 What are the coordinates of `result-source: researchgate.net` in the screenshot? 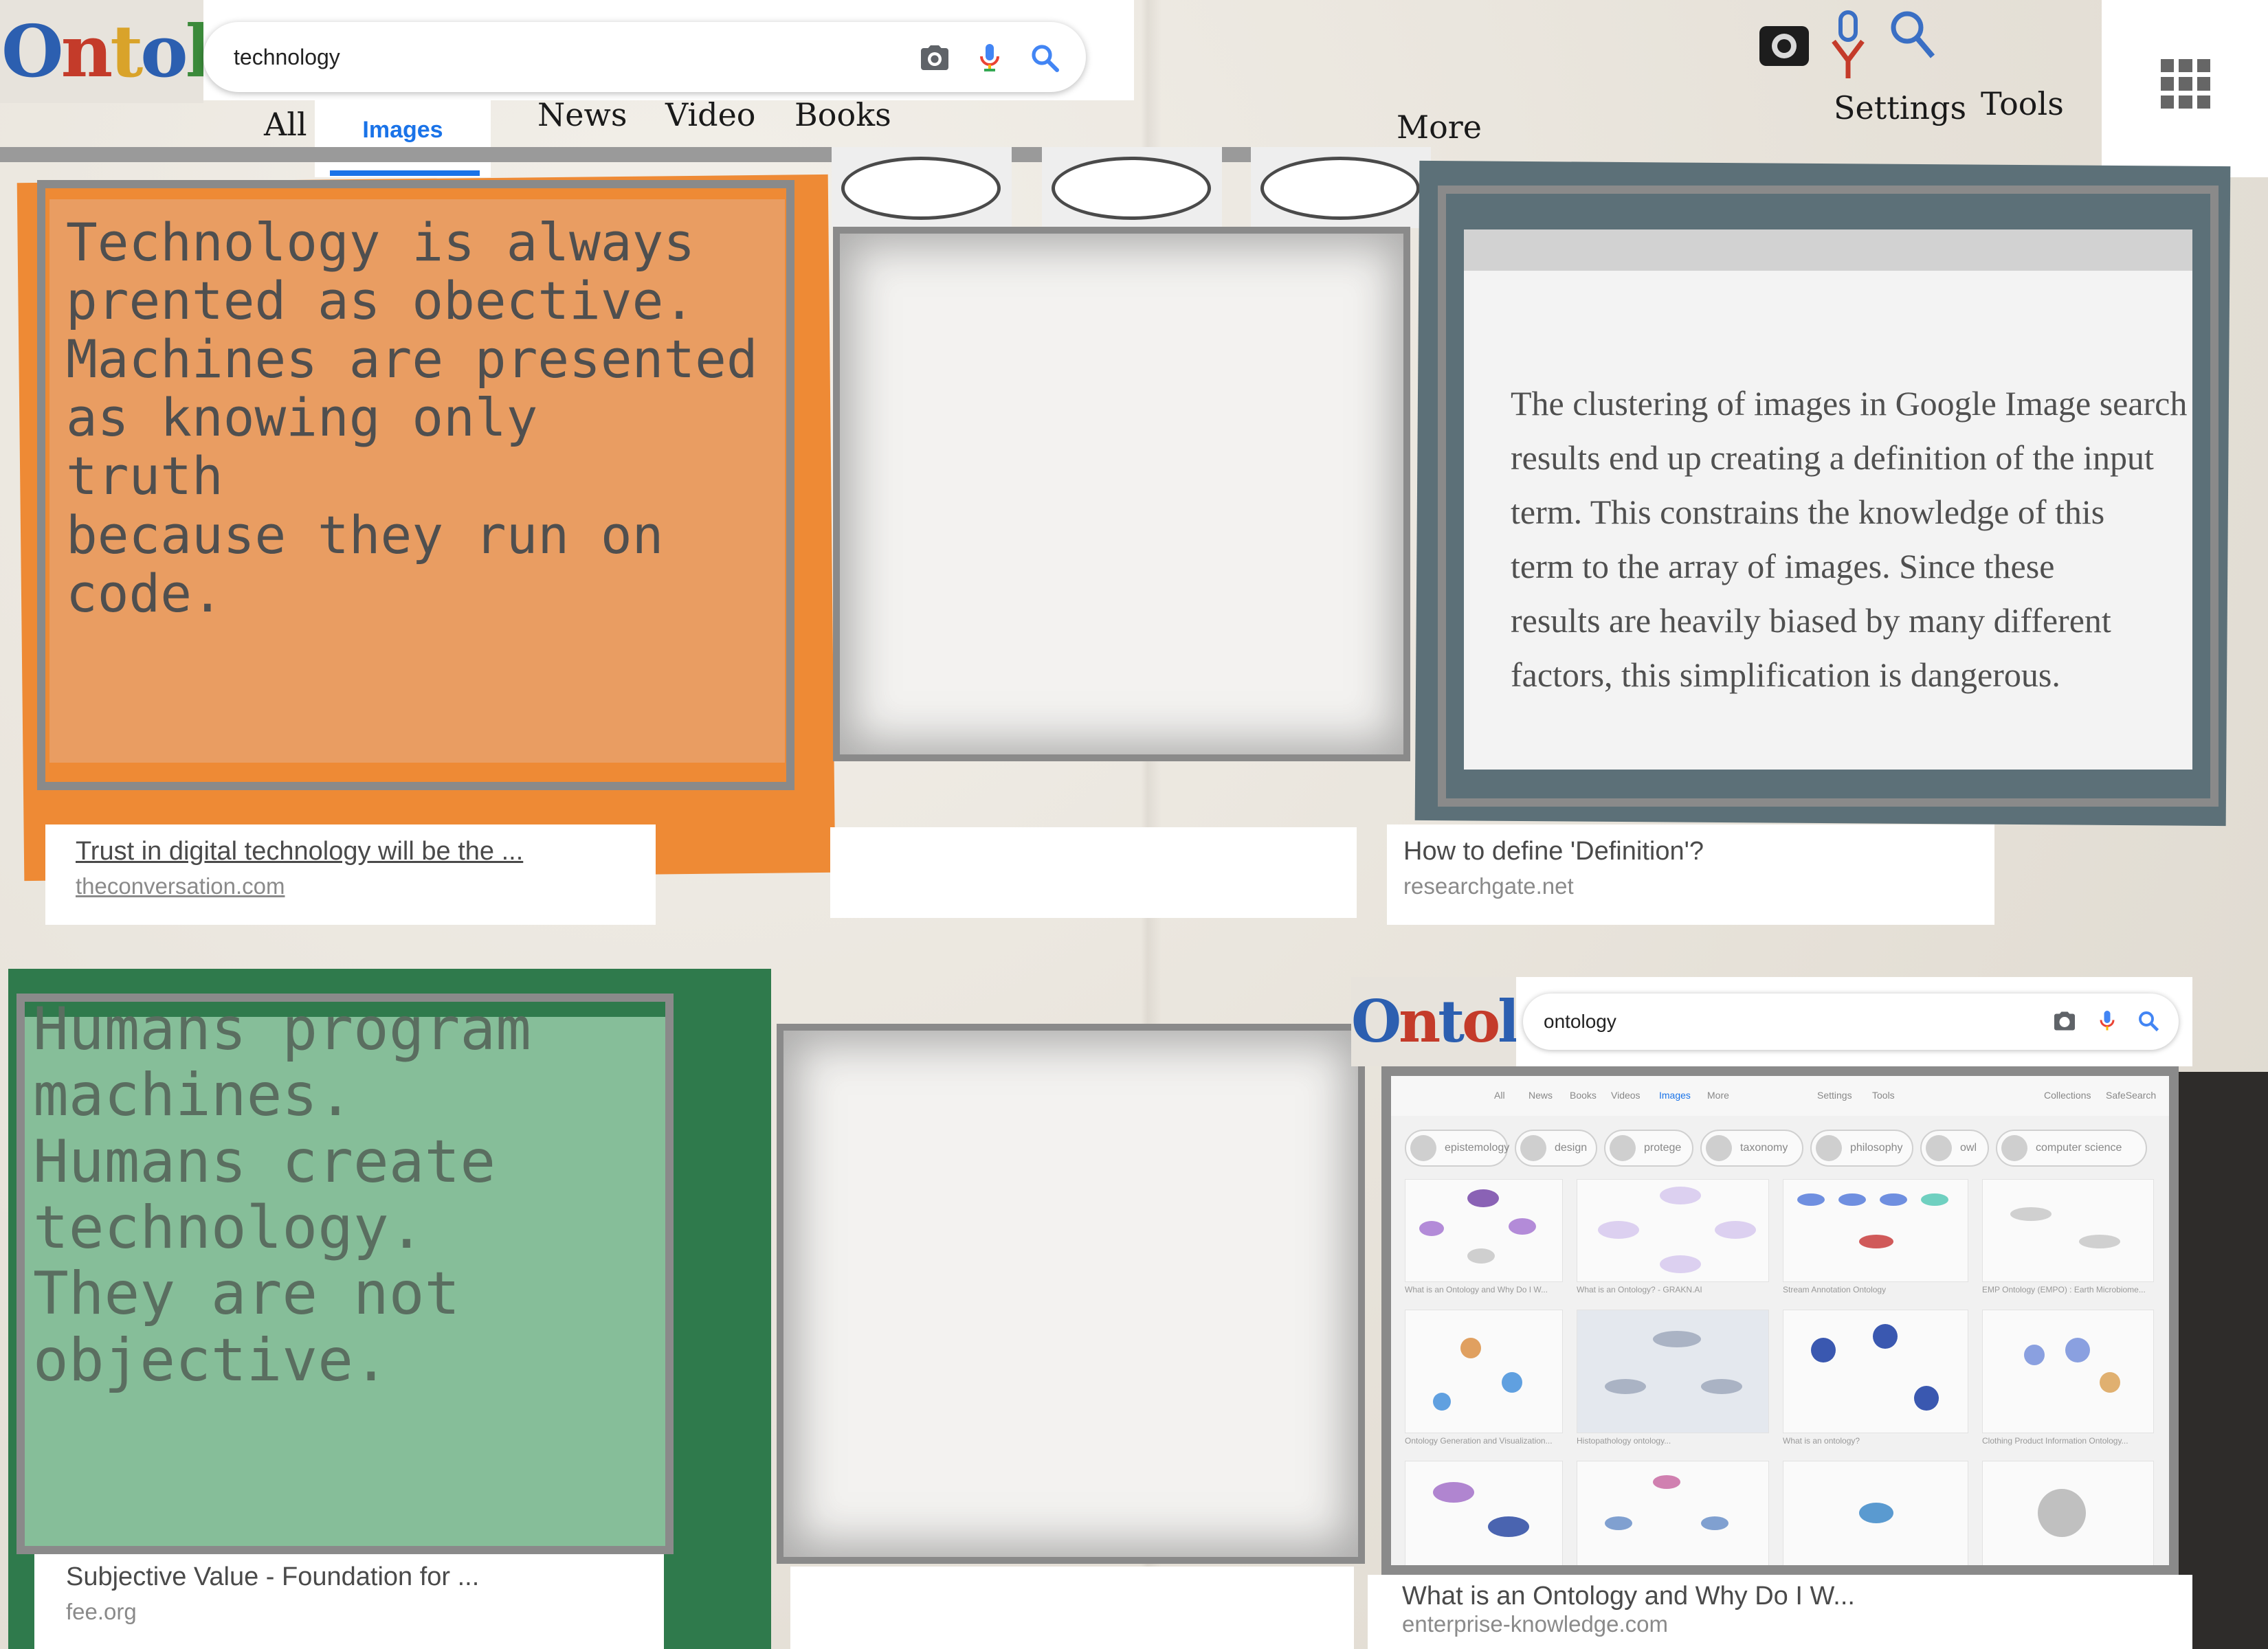 It's located at (1698, 882).